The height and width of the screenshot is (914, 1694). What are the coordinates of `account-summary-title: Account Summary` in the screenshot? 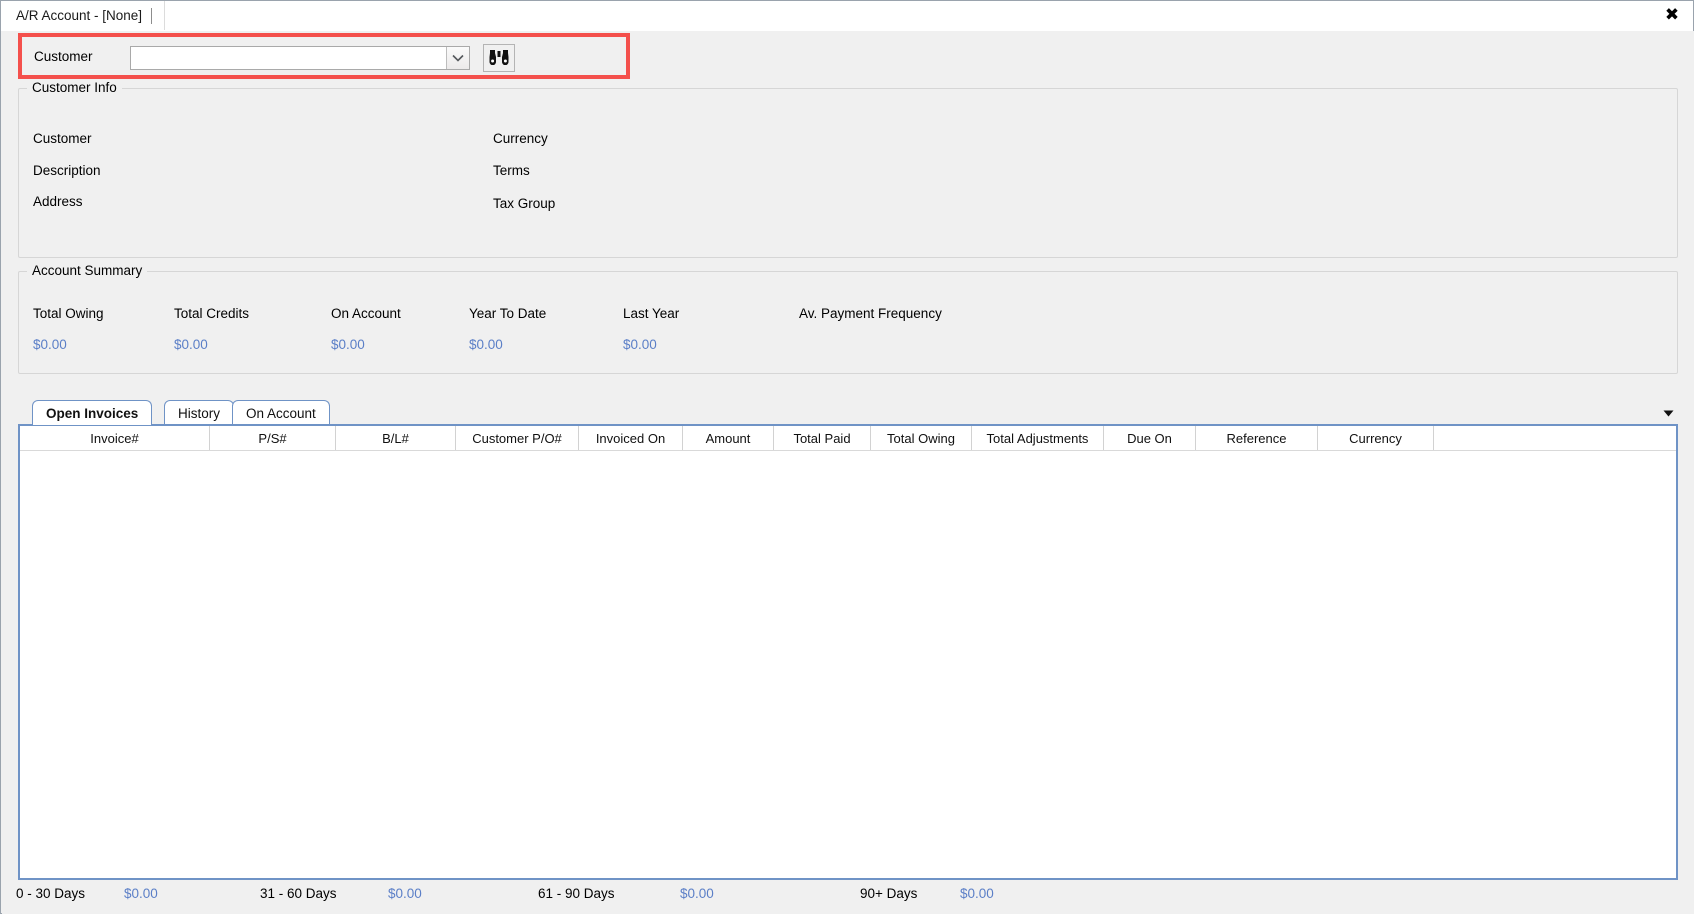 It's located at (87, 270).